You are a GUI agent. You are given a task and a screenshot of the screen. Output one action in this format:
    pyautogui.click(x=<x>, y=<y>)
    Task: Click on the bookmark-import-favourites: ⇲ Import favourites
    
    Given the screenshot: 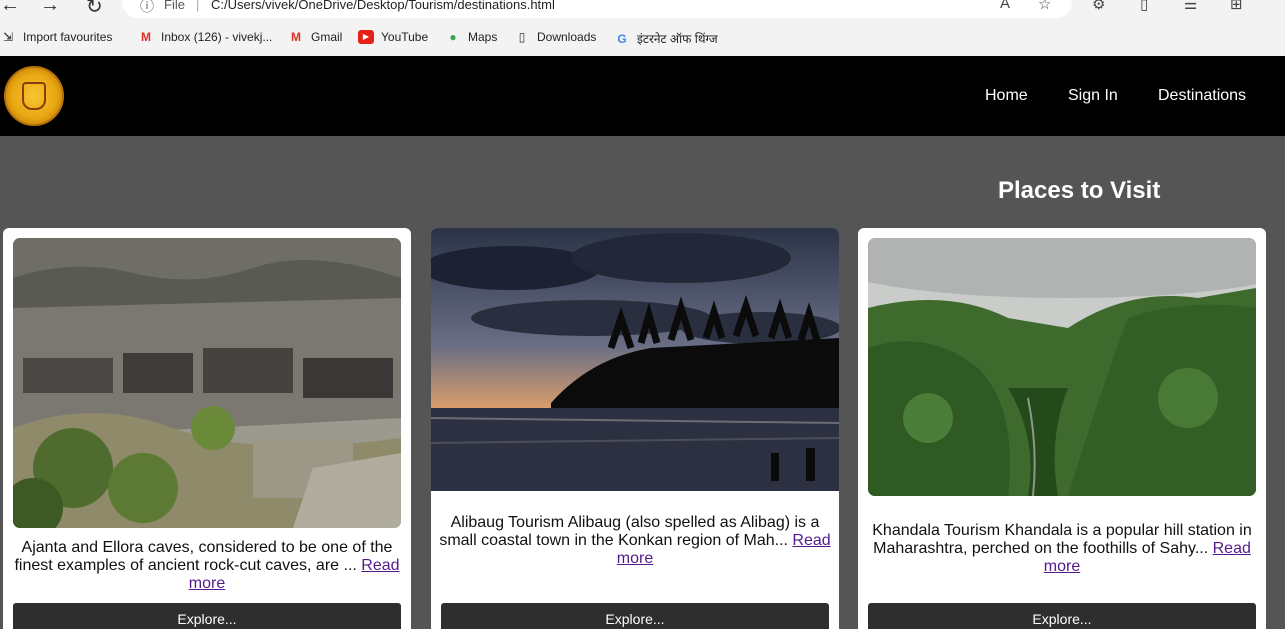 What is the action you would take?
    pyautogui.click(x=56, y=37)
    